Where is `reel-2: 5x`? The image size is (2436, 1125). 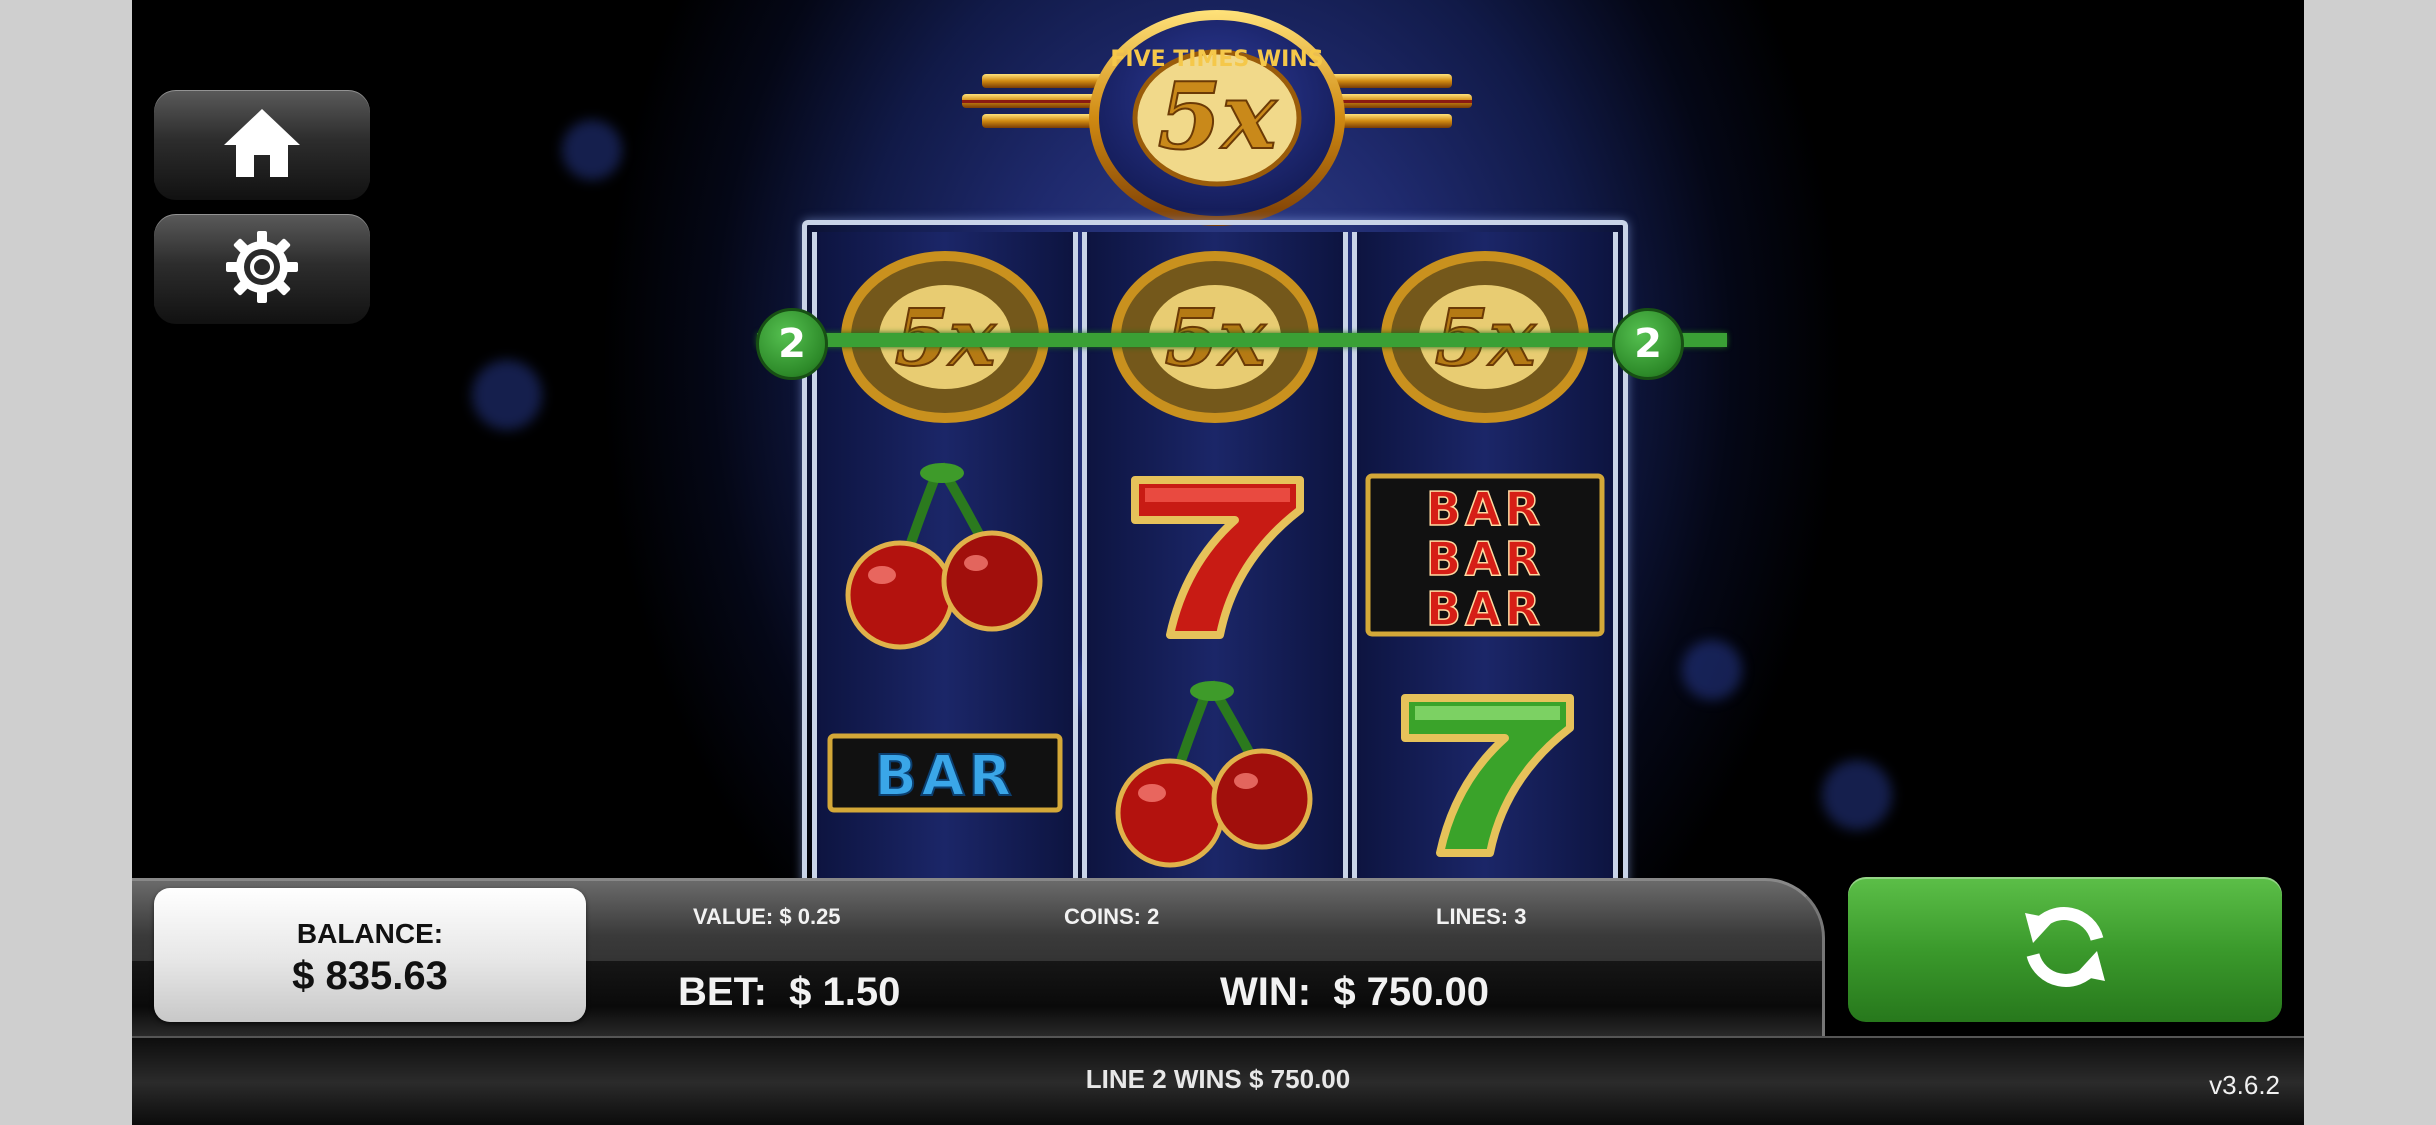 reel-2: 5x is located at coordinates (1215, 562).